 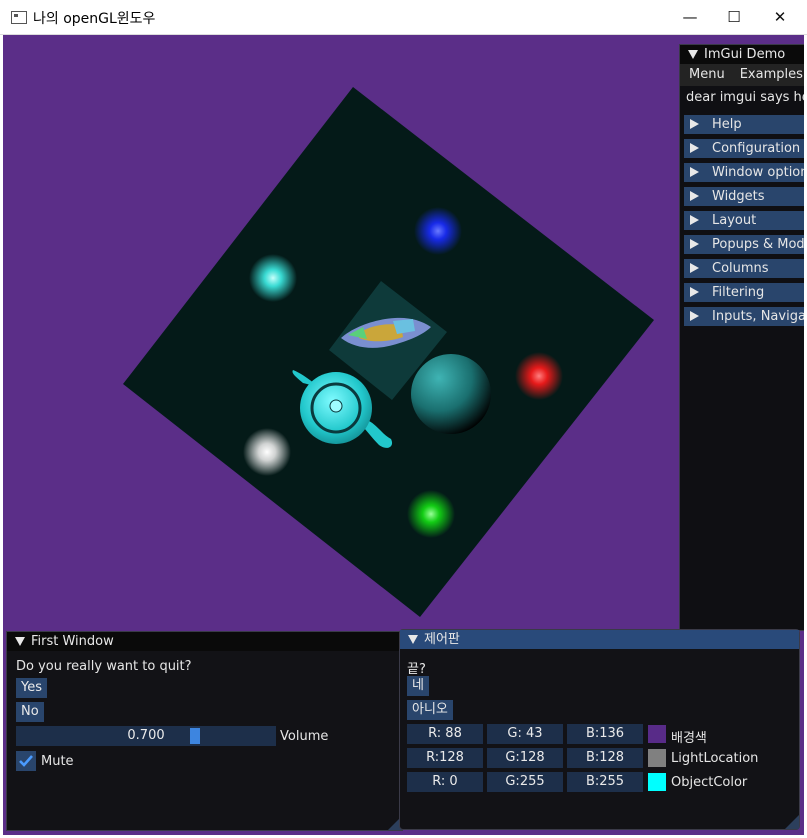 What do you see at coordinates (756, 148) in the screenshot?
I see `header-label: Configuration` at bounding box center [756, 148].